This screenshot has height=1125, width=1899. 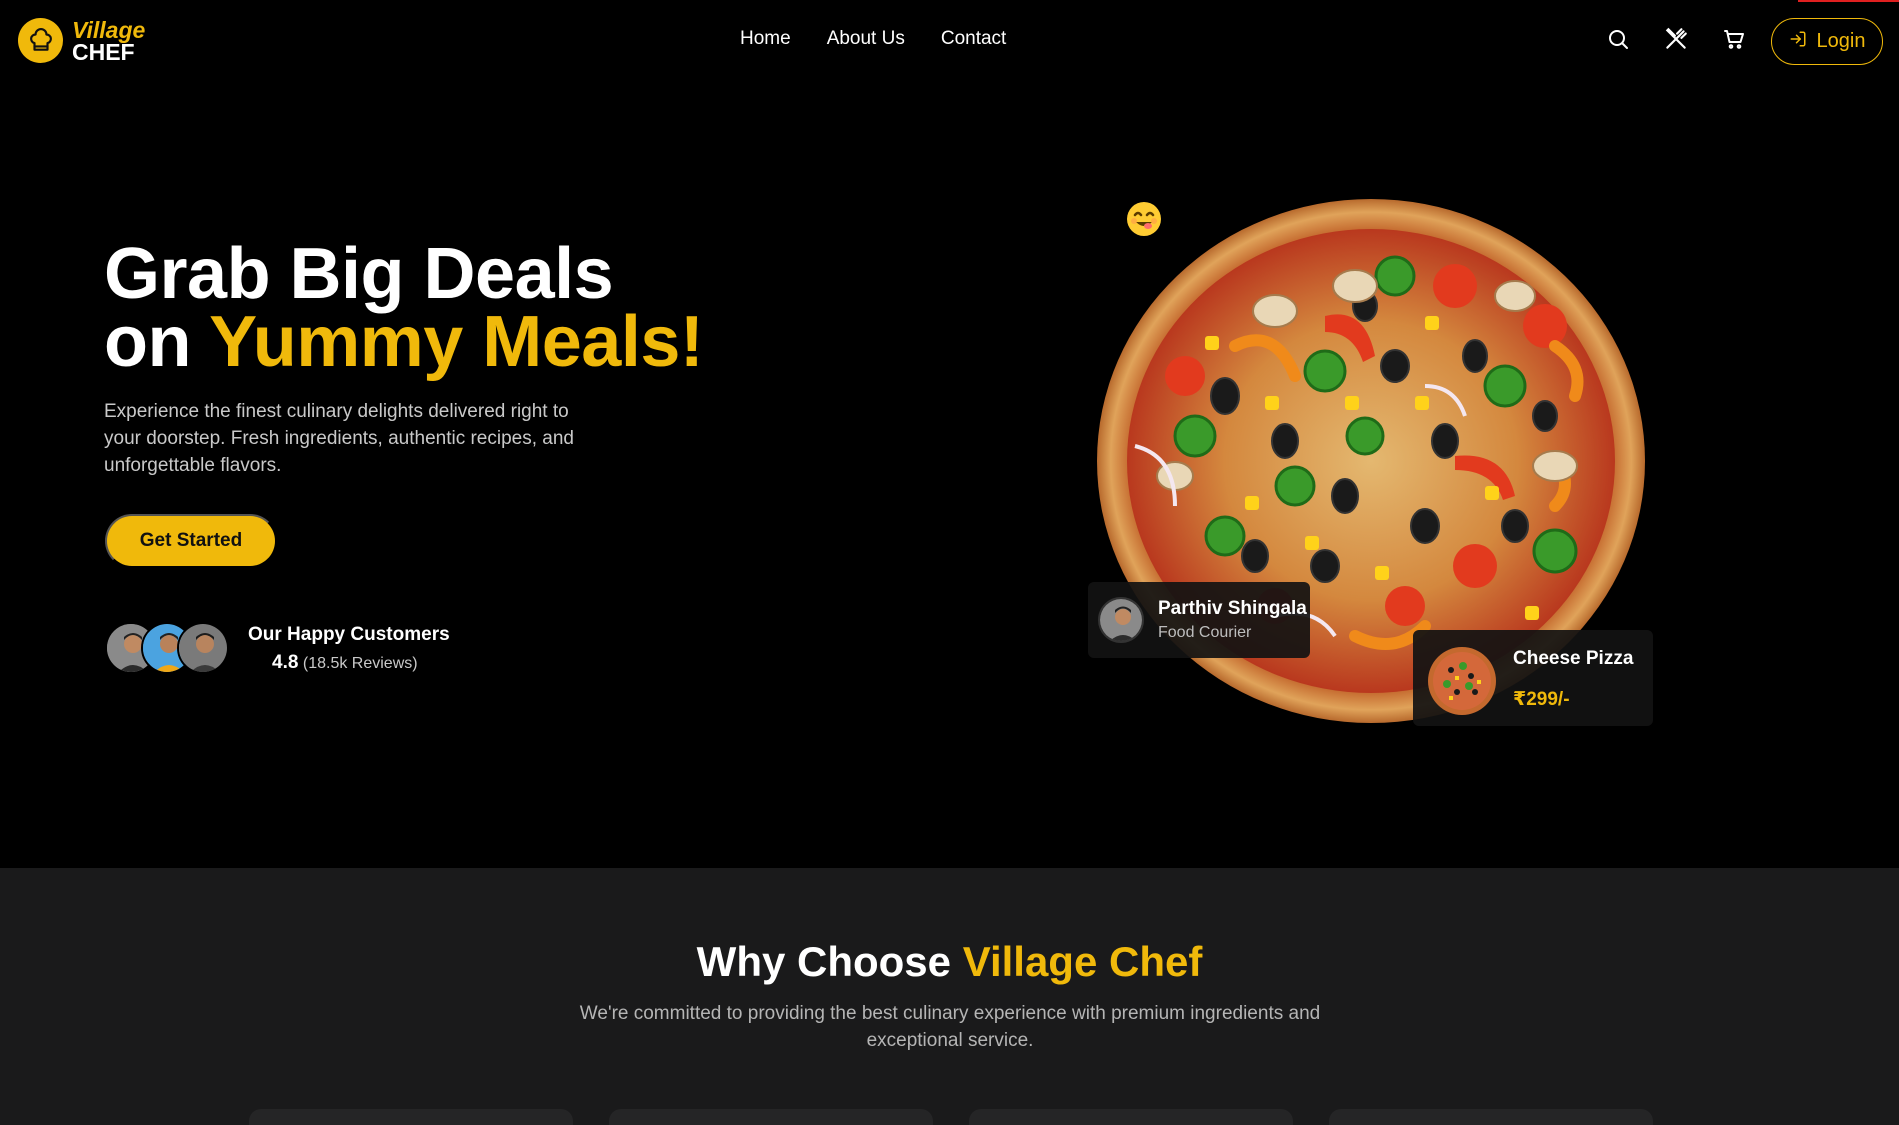 What do you see at coordinates (169, 649) in the screenshot?
I see `customer-avatars` at bounding box center [169, 649].